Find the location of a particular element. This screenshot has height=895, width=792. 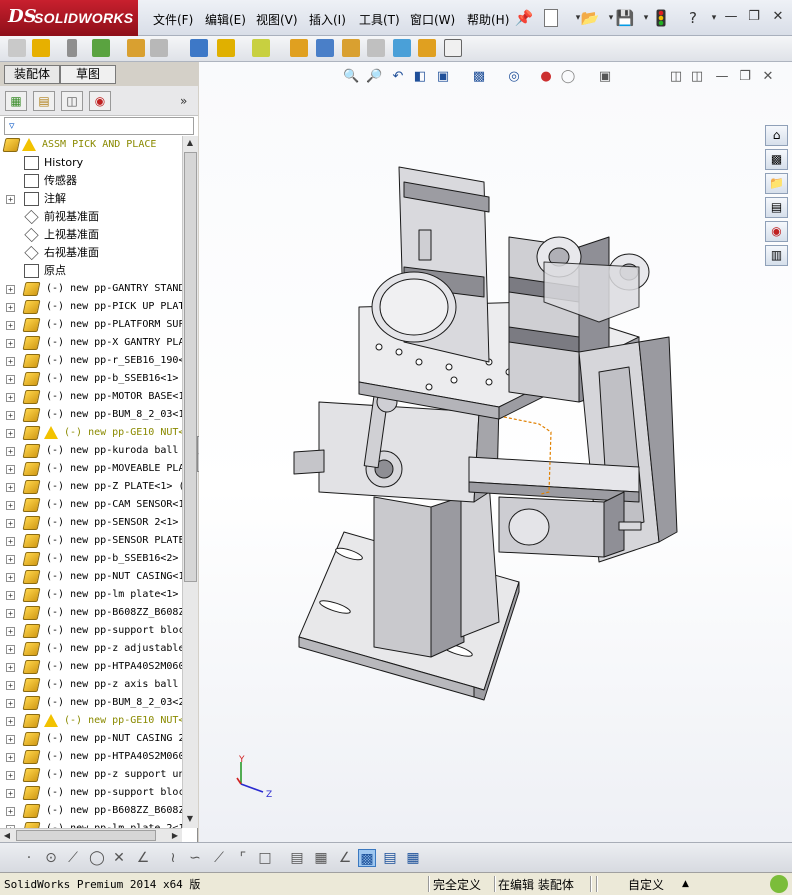

menu-insert: 插入(I) is located at coordinates (327, 19).